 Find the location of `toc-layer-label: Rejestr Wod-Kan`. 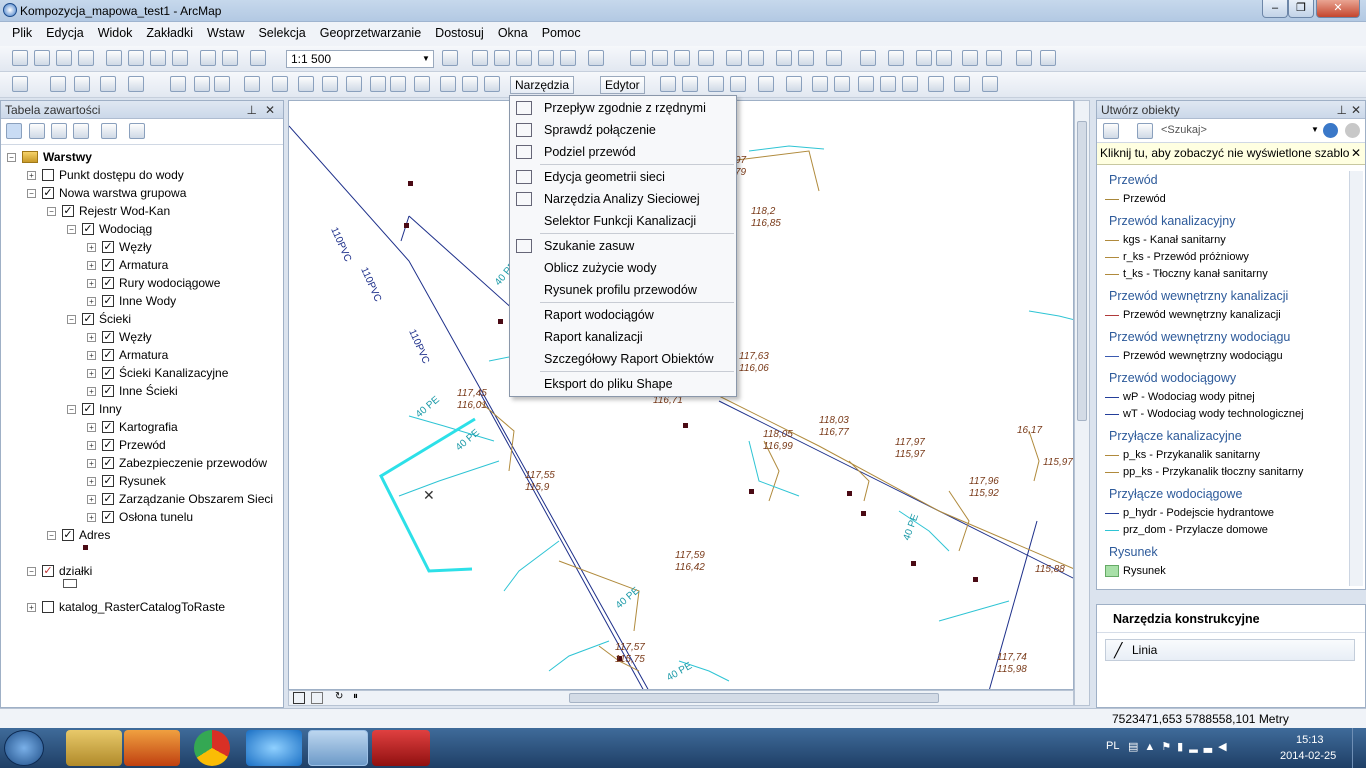

toc-layer-label: Rejestr Wod-Kan is located at coordinates (124, 211).